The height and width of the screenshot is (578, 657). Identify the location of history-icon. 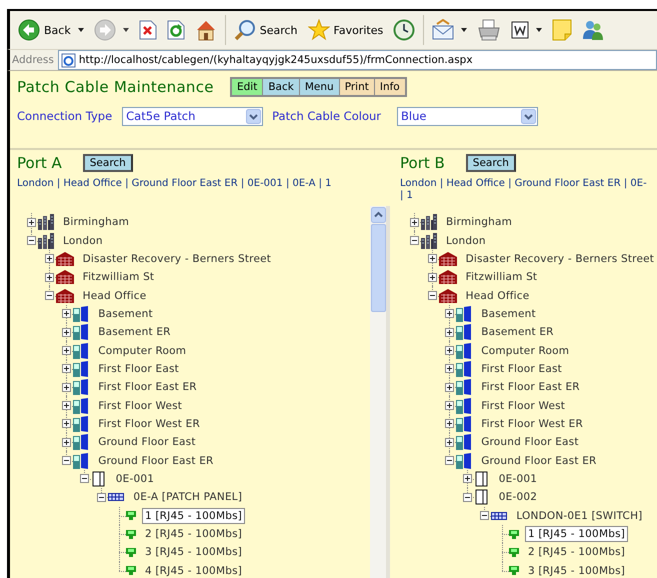
(404, 30).